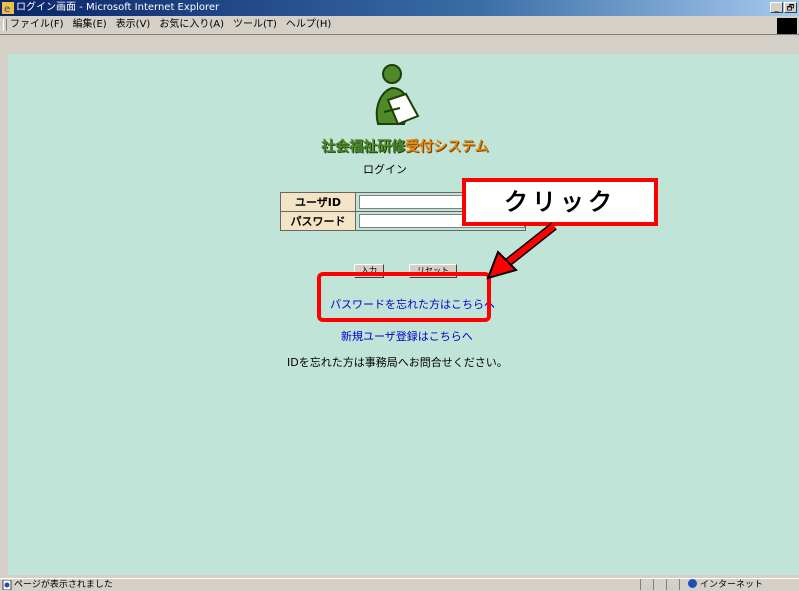 The height and width of the screenshot is (591, 799). I want to click on maximize-button: 🗗, so click(790, 7).